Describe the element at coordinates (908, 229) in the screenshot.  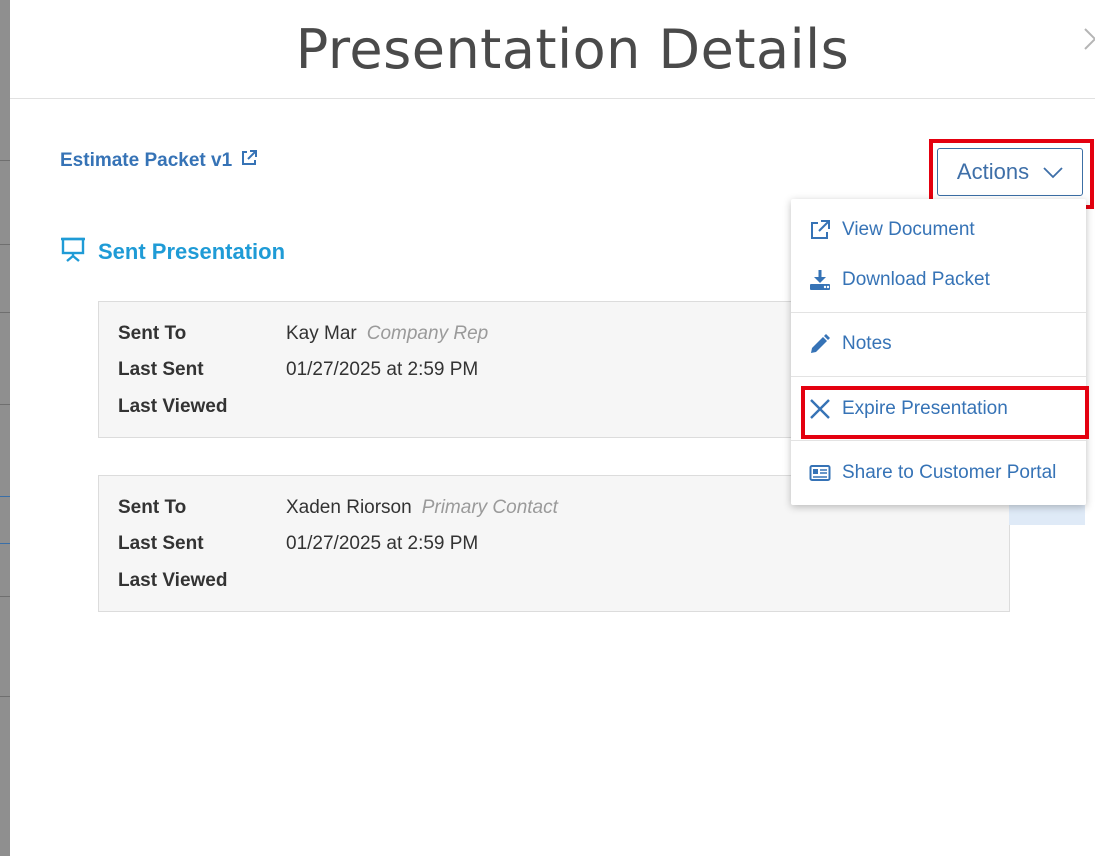
I see `menu-item-label: View Document` at that location.